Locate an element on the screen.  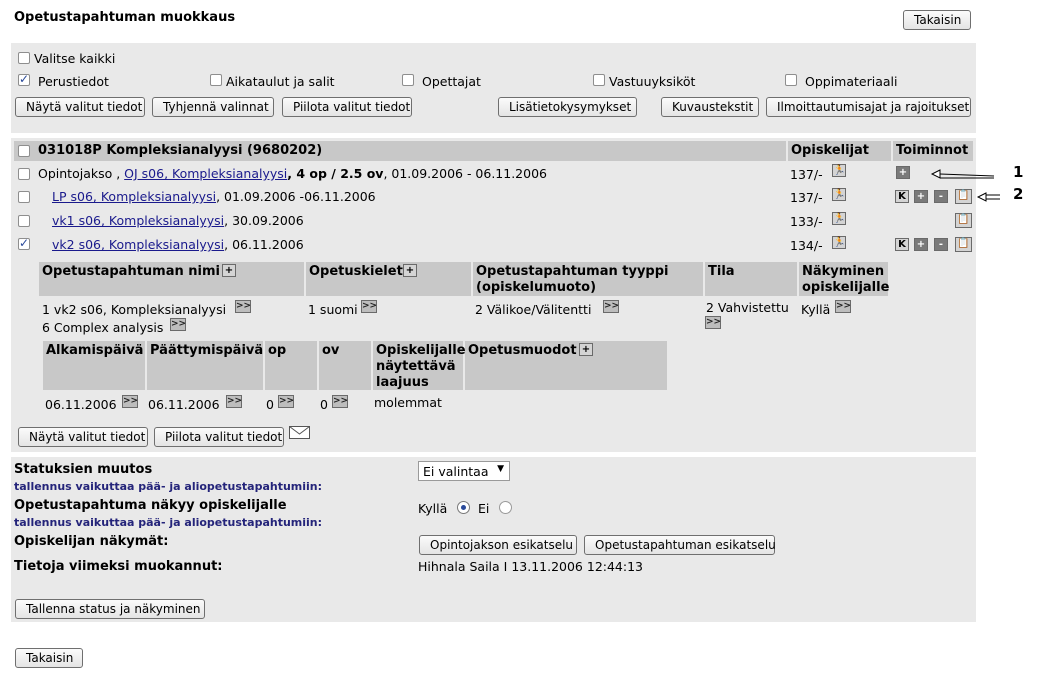
minus-button: - is located at coordinates (941, 244).